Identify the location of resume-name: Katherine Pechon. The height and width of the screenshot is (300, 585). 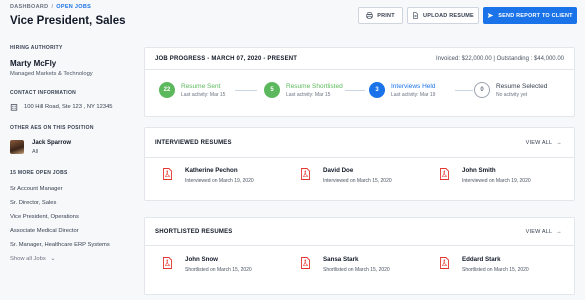
(211, 170).